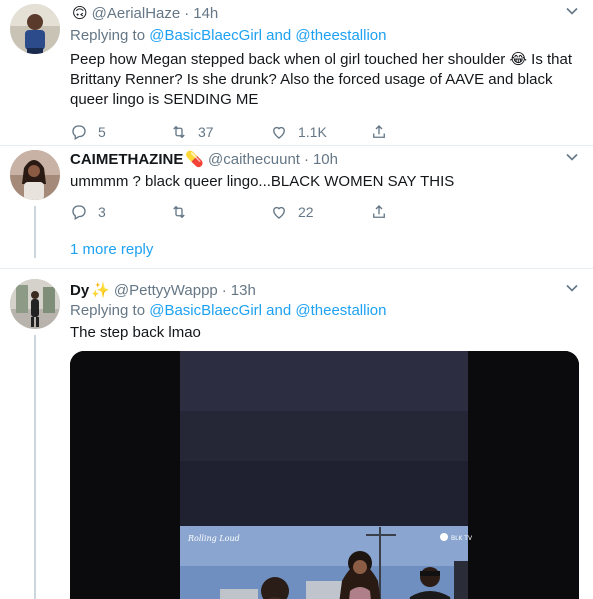 This screenshot has width=593, height=599. Describe the element at coordinates (35, 467) in the screenshot. I see `thread-line` at that location.